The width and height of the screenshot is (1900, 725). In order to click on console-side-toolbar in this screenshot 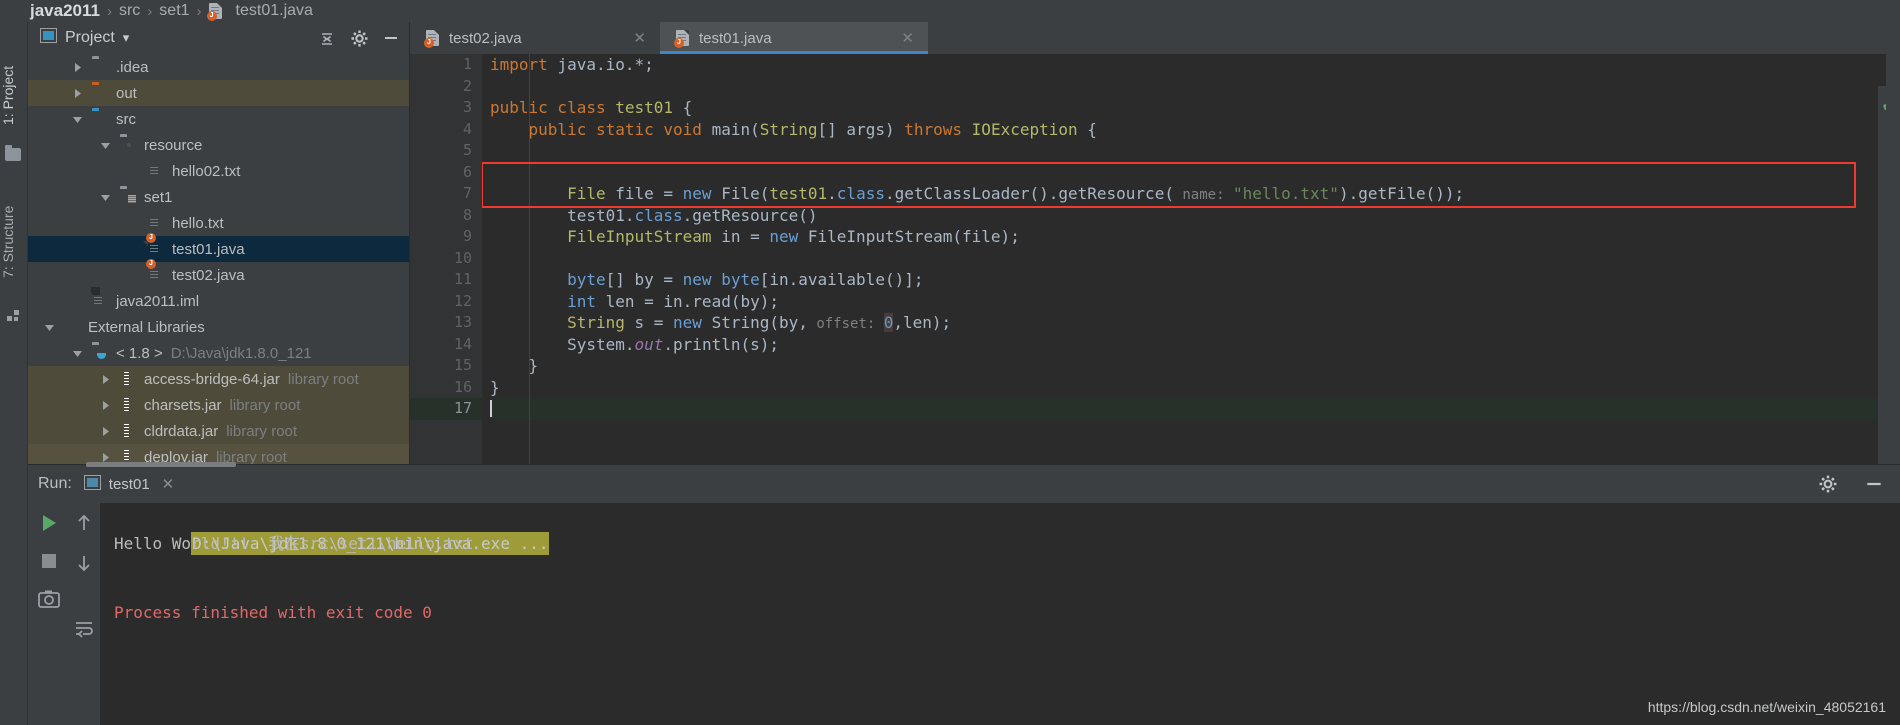, I will do `click(84, 614)`.